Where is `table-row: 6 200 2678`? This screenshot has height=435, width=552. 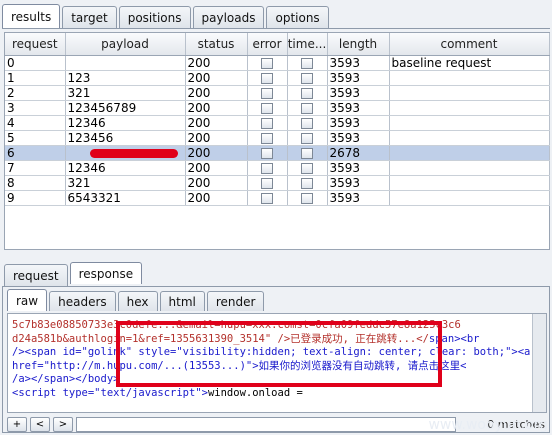
table-row: 6 200 2678 is located at coordinates (277, 153).